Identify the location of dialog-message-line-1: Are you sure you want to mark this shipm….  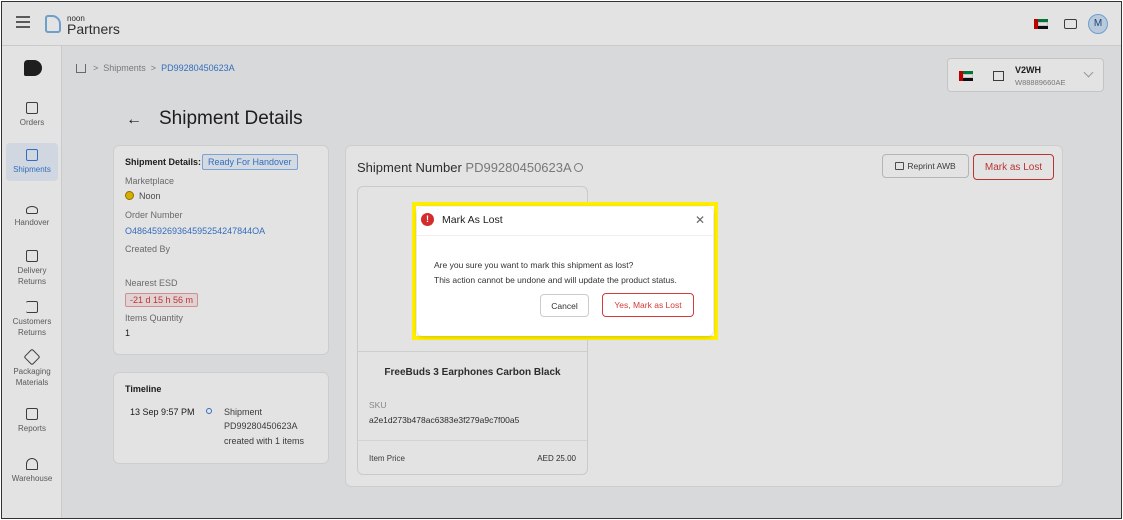
(534, 265).